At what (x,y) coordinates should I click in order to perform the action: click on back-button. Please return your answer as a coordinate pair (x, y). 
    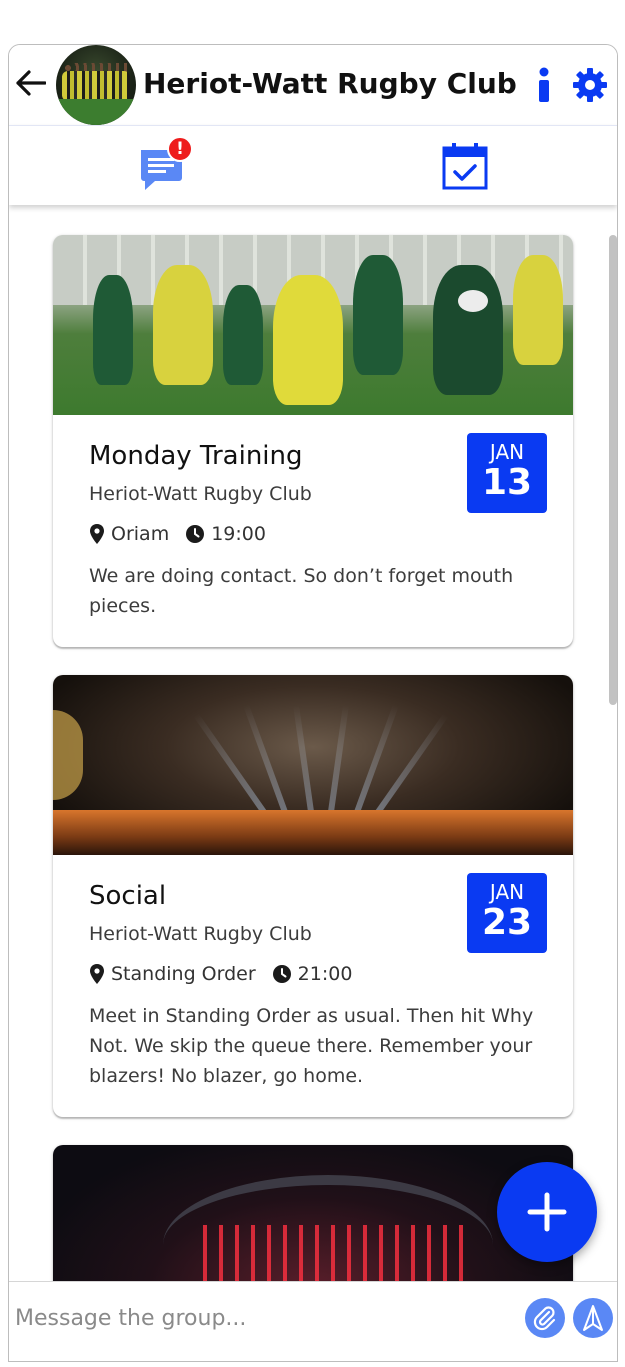
    Looking at the image, I should click on (31, 83).